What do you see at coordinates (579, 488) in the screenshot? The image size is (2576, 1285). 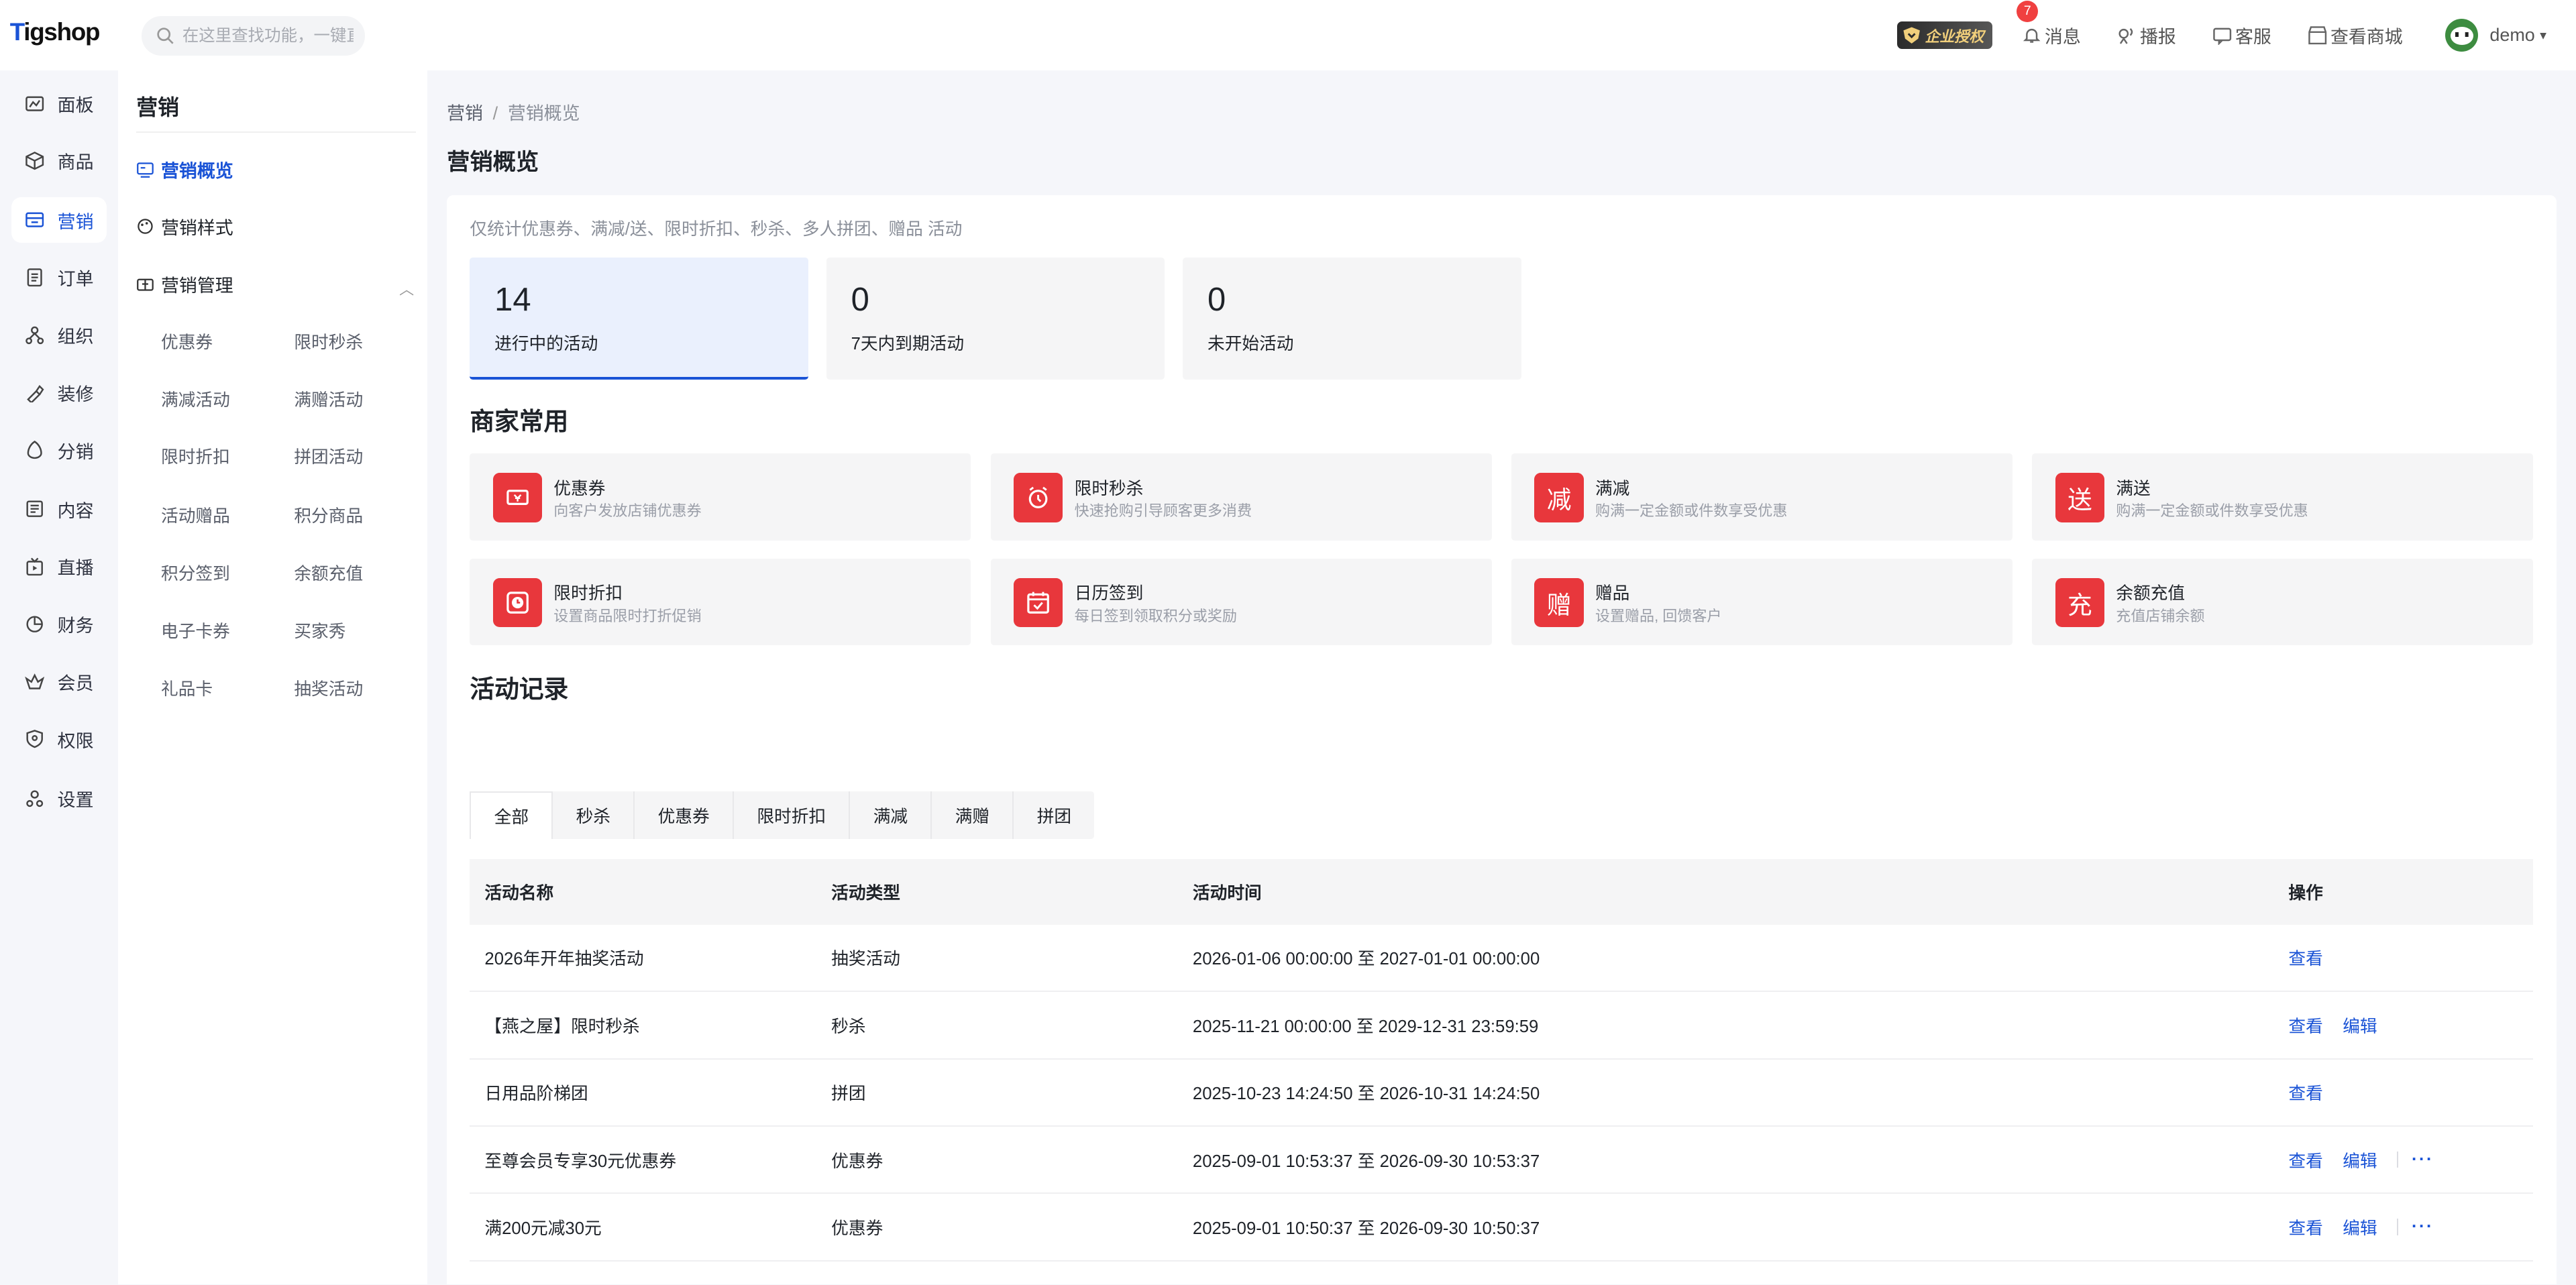 I see `tool-name: 优惠券` at bounding box center [579, 488].